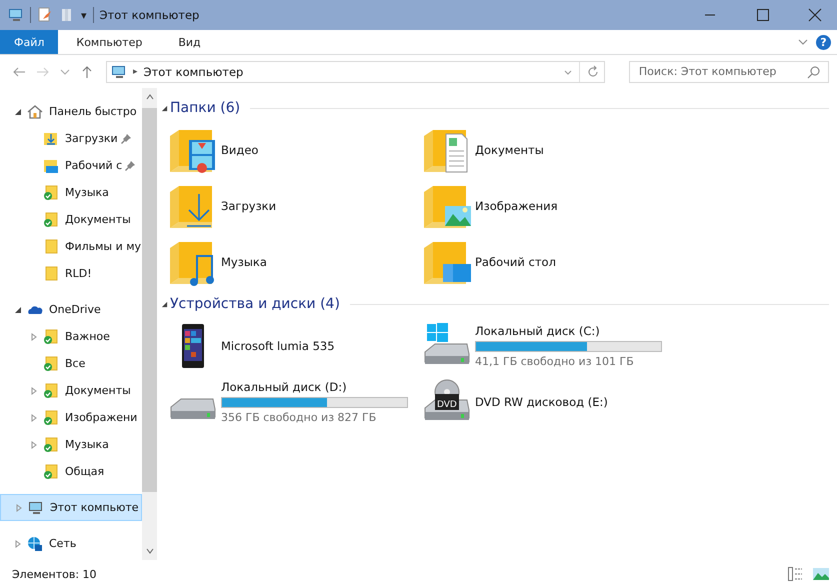 The width and height of the screenshot is (837, 587). What do you see at coordinates (45, 15) in the screenshot?
I see `properties-icon` at bounding box center [45, 15].